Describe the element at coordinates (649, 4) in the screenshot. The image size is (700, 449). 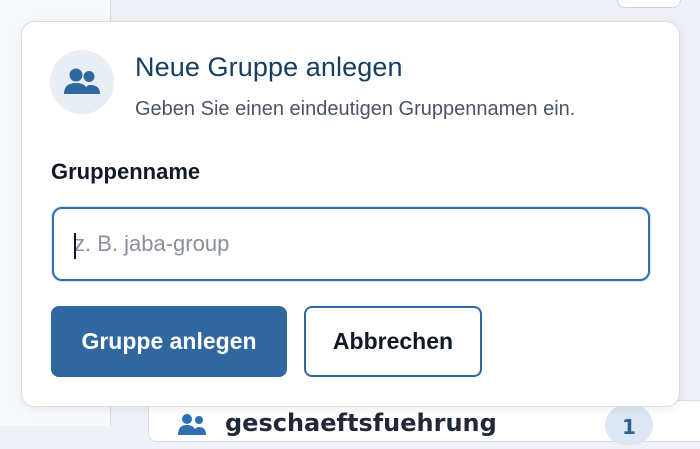
I see `background-top-button` at that location.